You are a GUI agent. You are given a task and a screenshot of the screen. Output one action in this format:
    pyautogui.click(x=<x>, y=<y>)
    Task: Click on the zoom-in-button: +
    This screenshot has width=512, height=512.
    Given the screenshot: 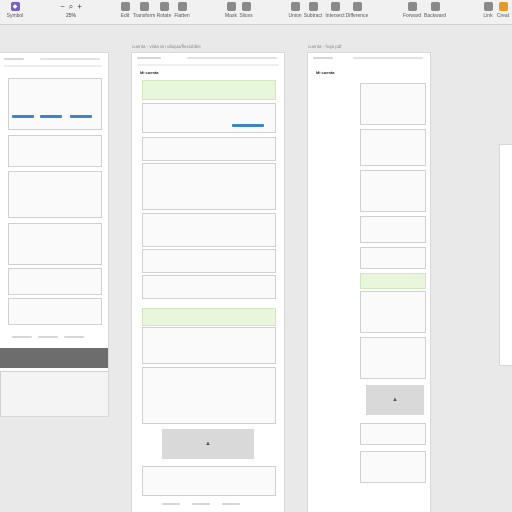 What is the action you would take?
    pyautogui.click(x=79, y=6)
    